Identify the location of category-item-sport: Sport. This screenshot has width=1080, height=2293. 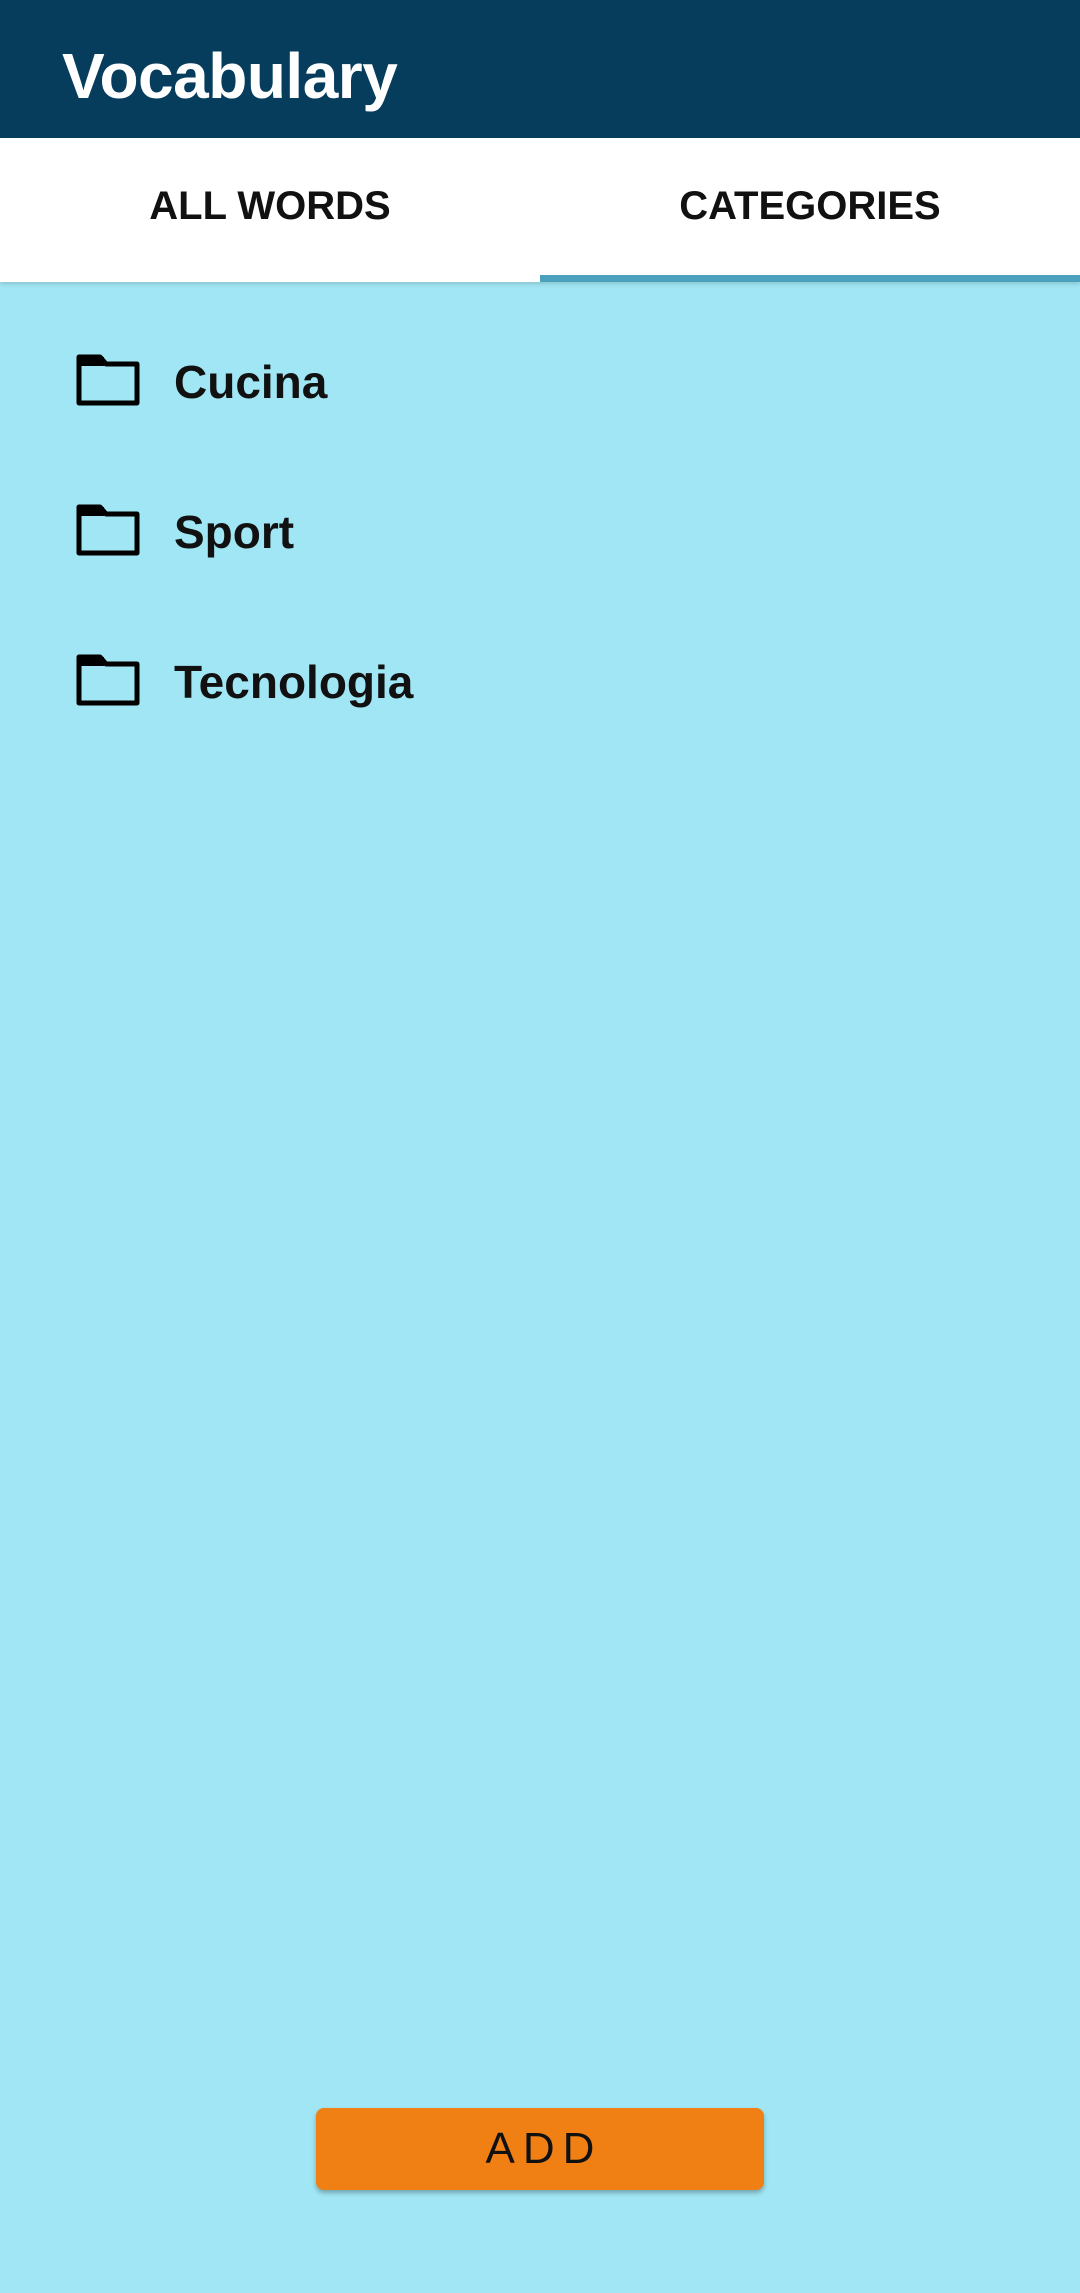
(540, 507).